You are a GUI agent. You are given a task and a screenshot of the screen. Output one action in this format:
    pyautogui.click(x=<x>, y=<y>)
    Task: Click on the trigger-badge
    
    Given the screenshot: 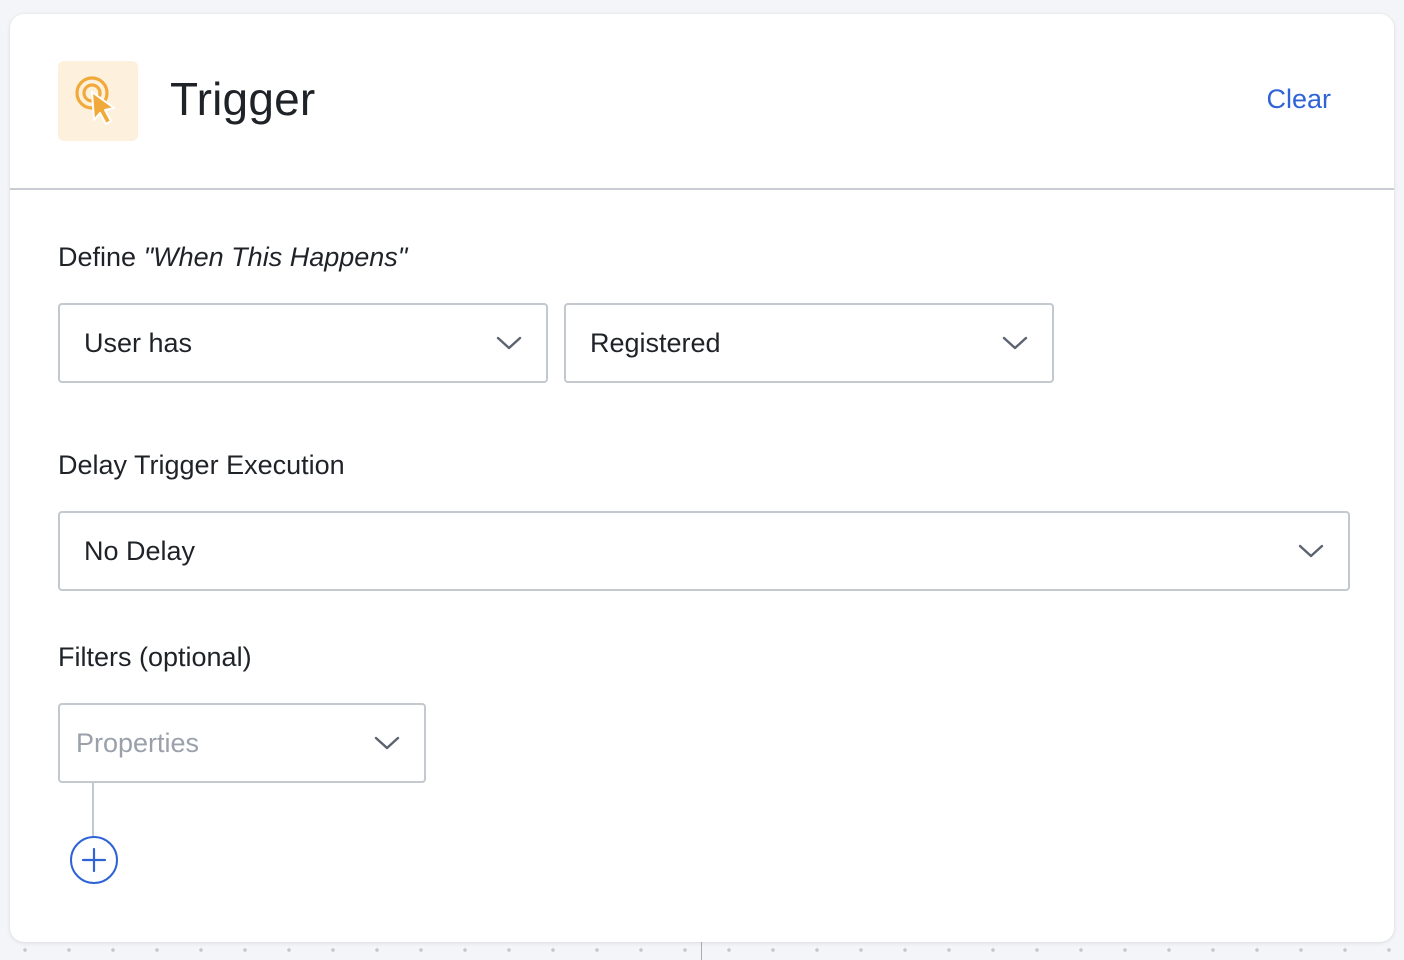 What is the action you would take?
    pyautogui.click(x=98, y=101)
    